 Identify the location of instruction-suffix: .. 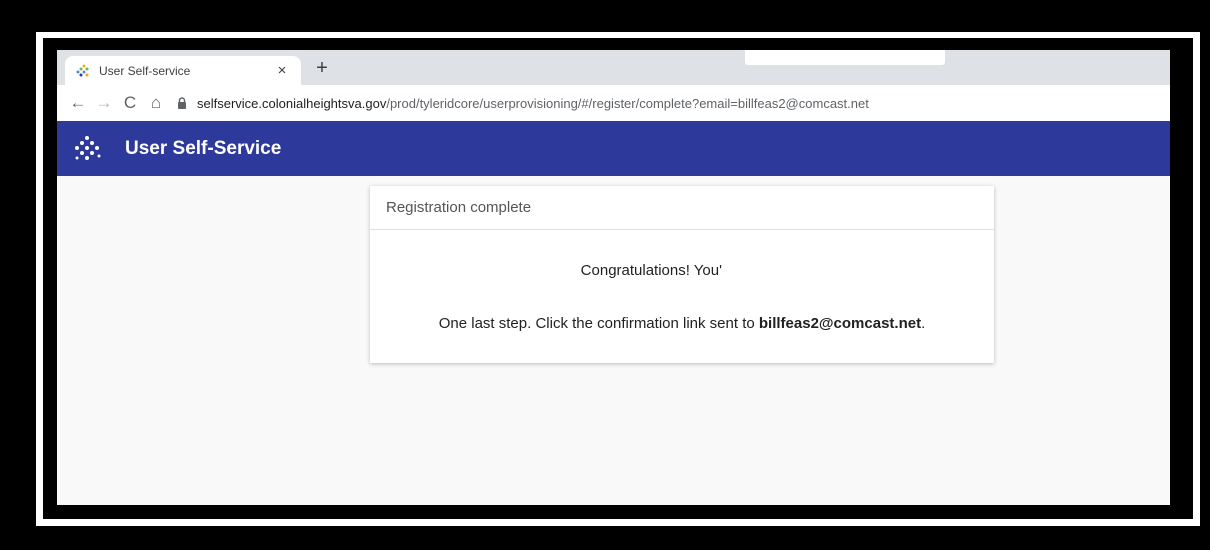
(923, 323).